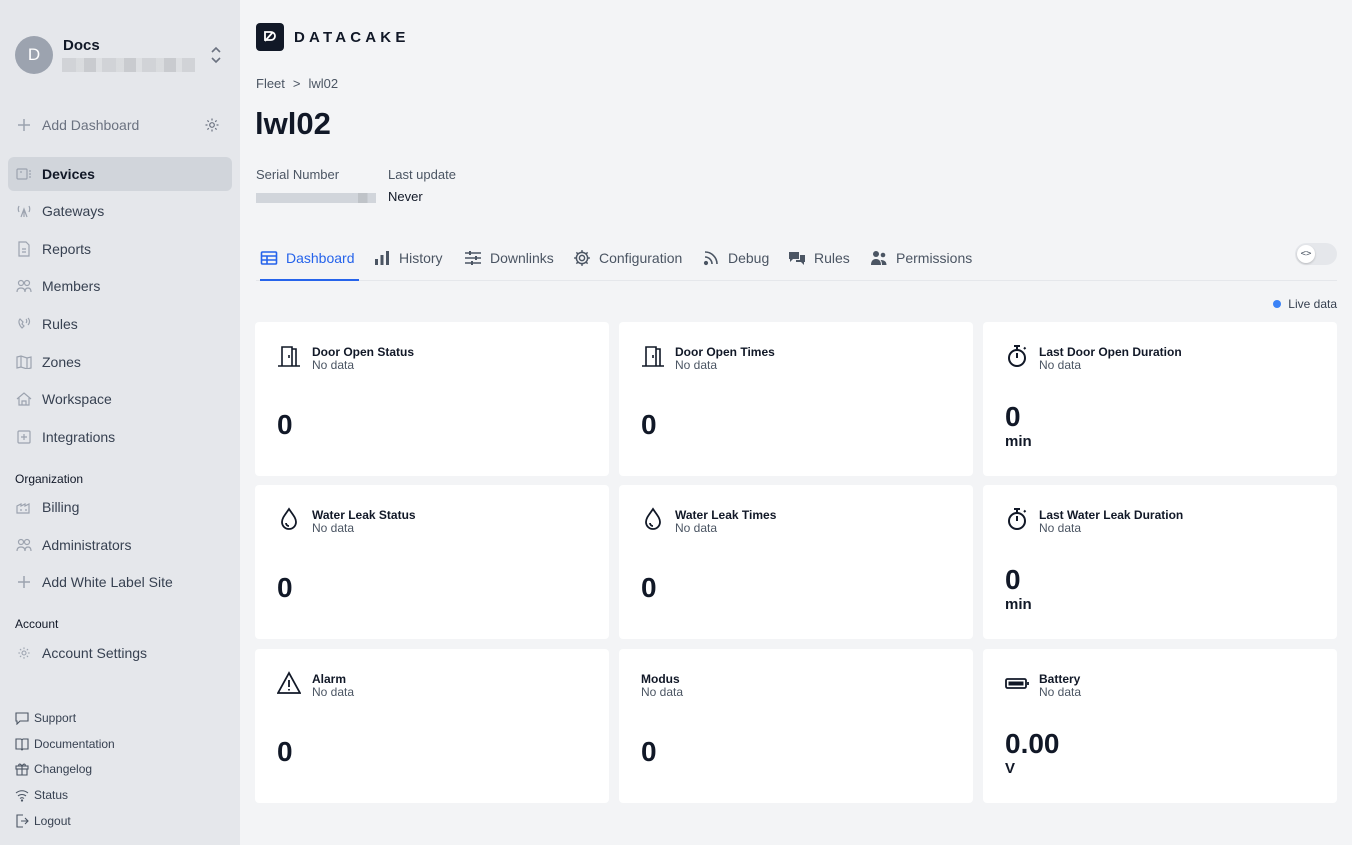  What do you see at coordinates (832, 258) in the screenshot?
I see `tab-label: Rules` at bounding box center [832, 258].